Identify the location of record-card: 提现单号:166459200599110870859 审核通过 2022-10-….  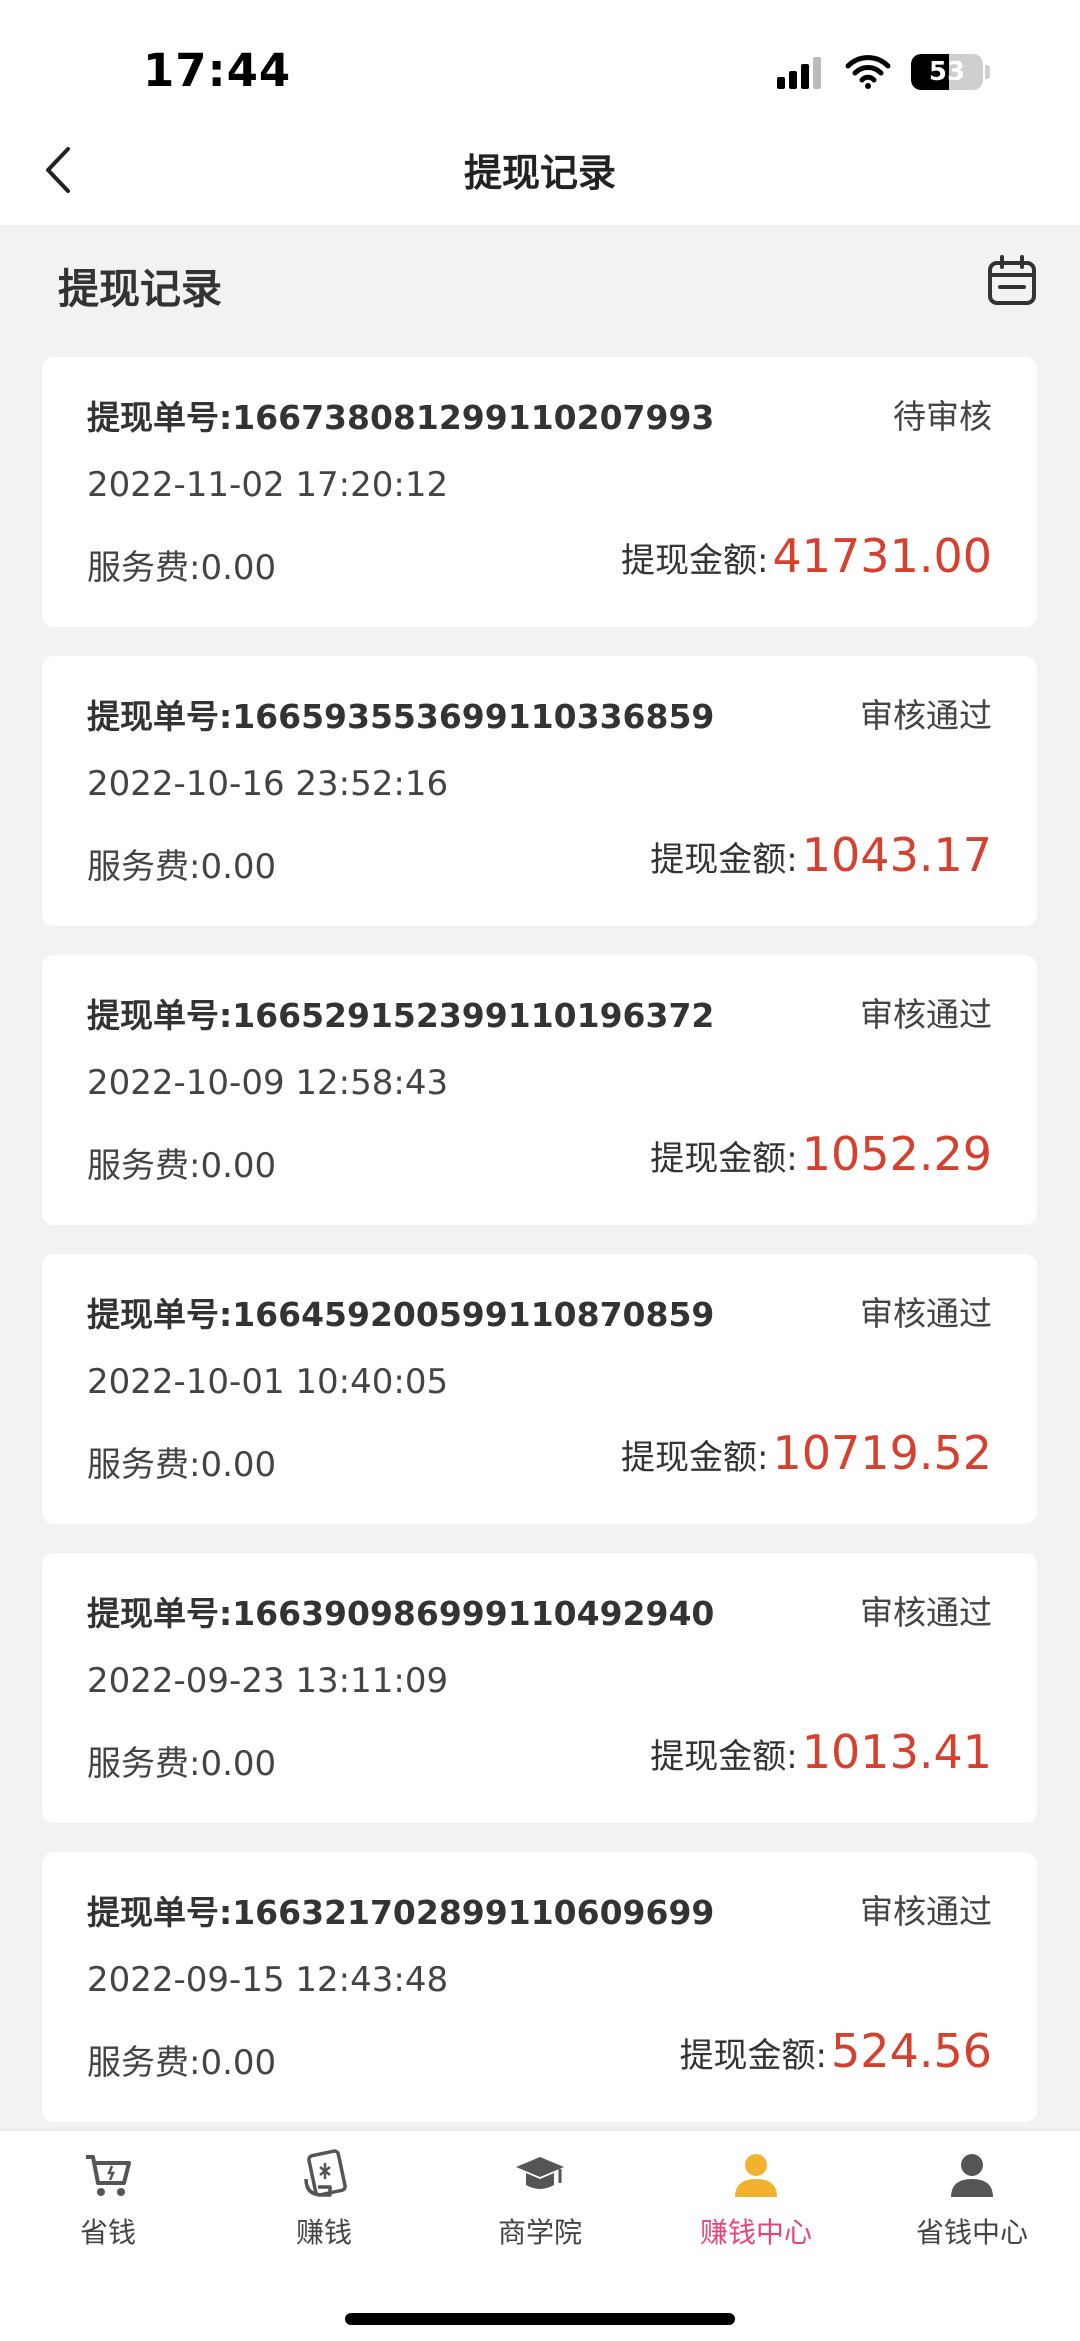
(539, 1389).